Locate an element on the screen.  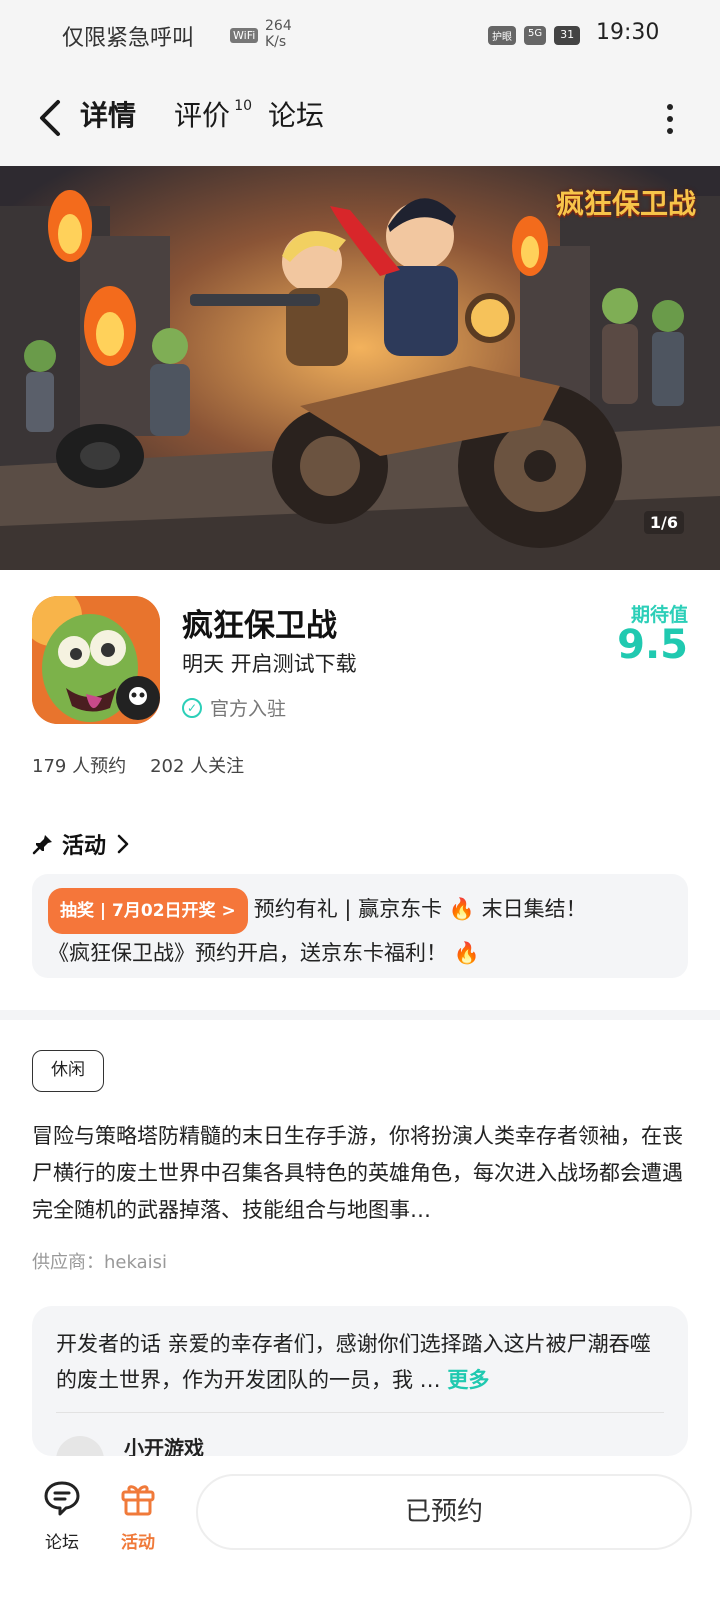
chevron-right-icon is located at coordinates (123, 844).